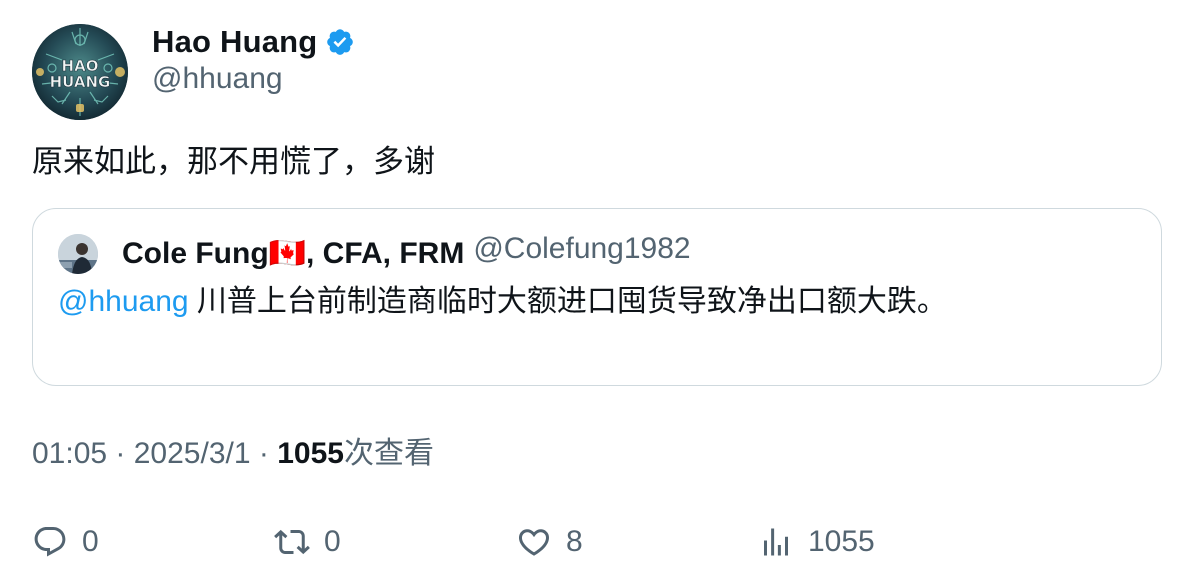 The height and width of the screenshot is (588, 1196). I want to click on views-label: 次查看, so click(388, 453).